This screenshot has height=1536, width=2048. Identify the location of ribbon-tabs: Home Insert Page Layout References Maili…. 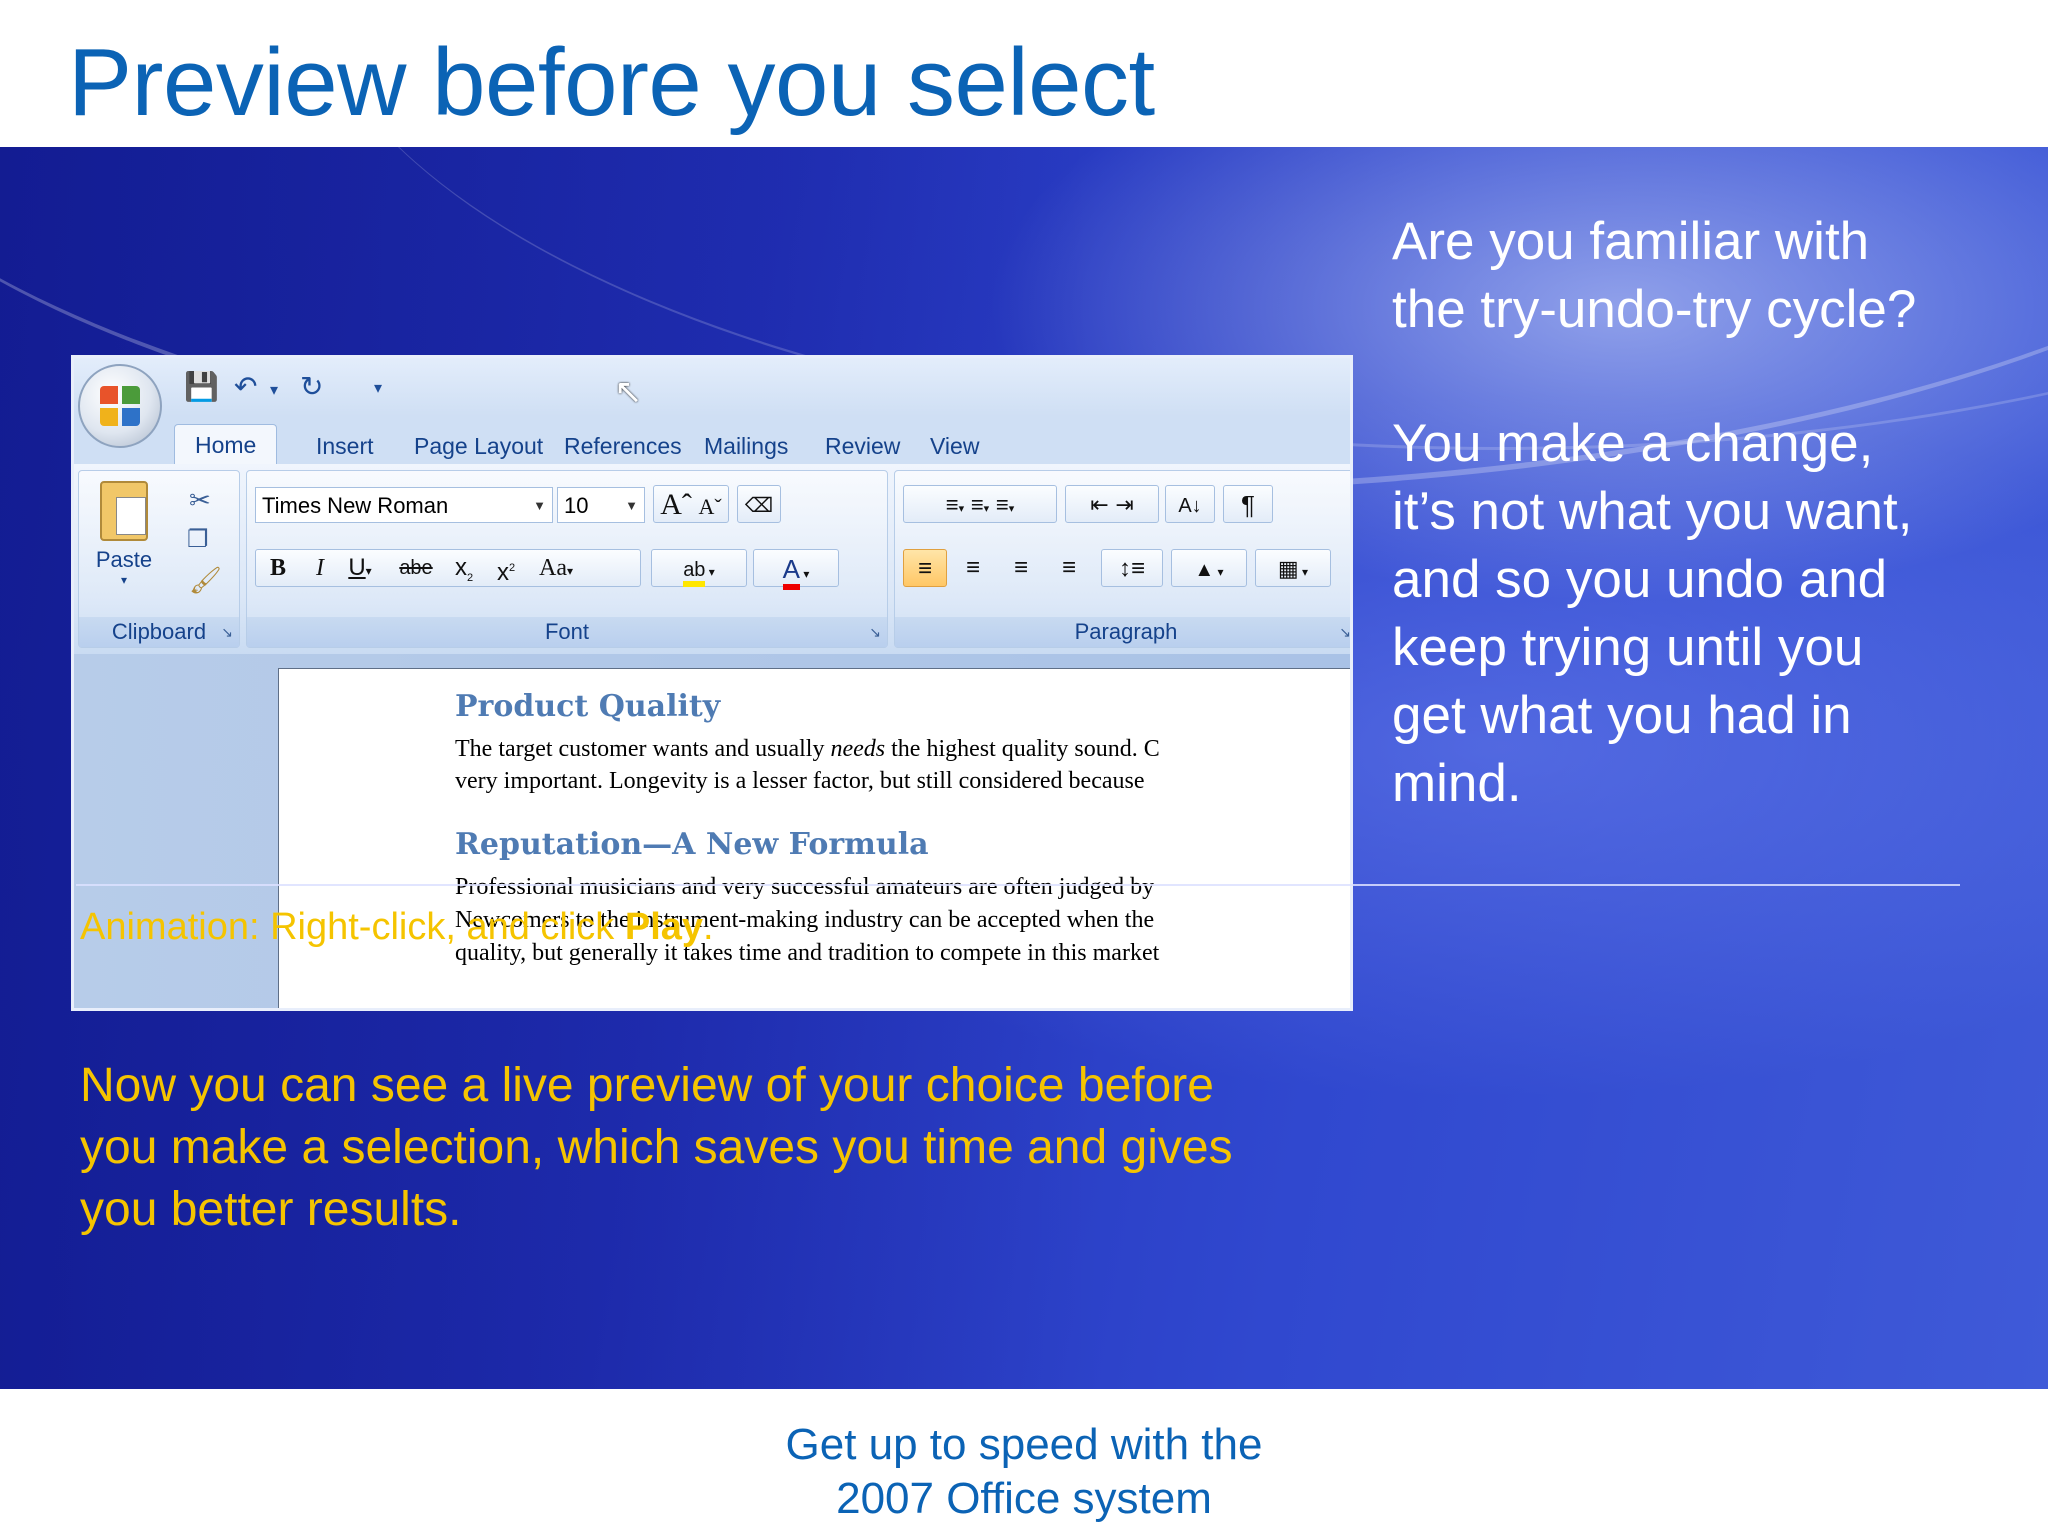
(712, 440).